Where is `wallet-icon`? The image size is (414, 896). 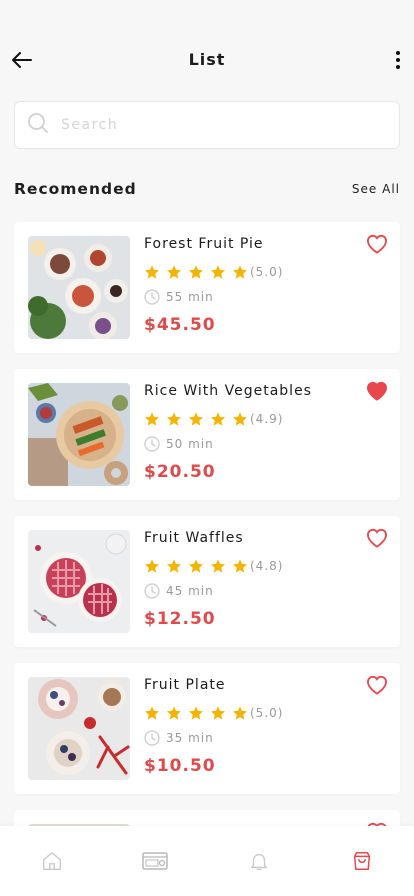 wallet-icon is located at coordinates (155, 861).